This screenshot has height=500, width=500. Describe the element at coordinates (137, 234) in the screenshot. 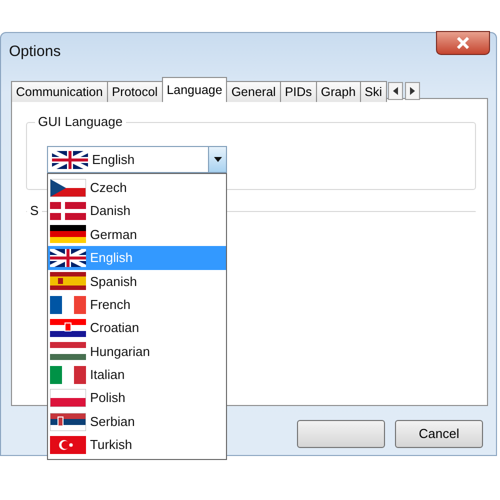

I see `language-option: German` at that location.